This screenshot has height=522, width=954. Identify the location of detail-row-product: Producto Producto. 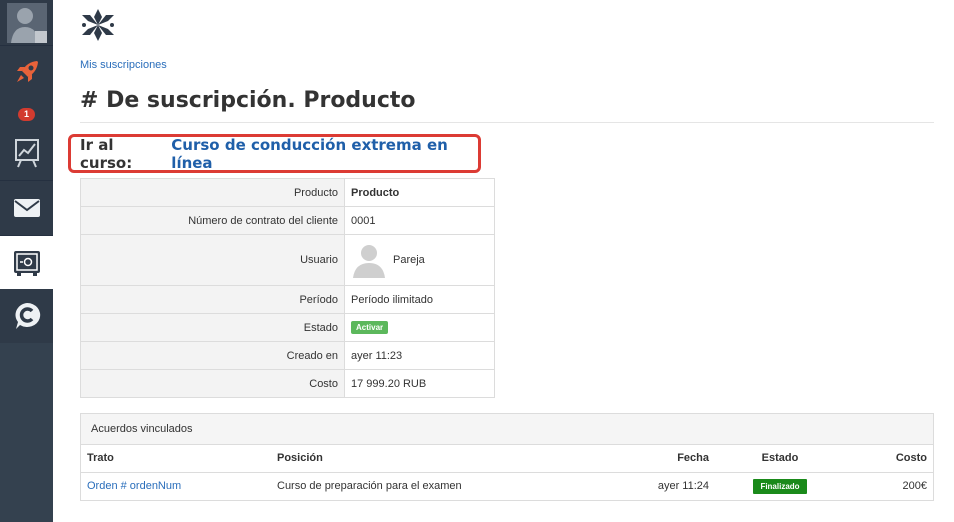
(287, 192).